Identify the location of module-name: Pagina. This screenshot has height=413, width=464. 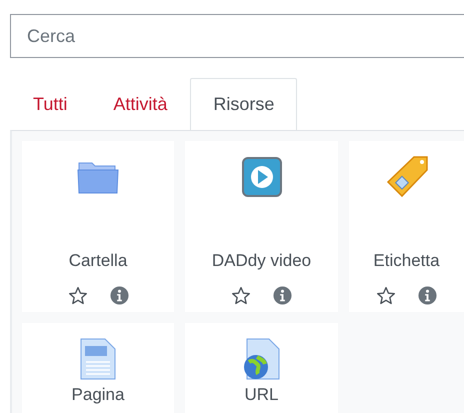
(98, 394).